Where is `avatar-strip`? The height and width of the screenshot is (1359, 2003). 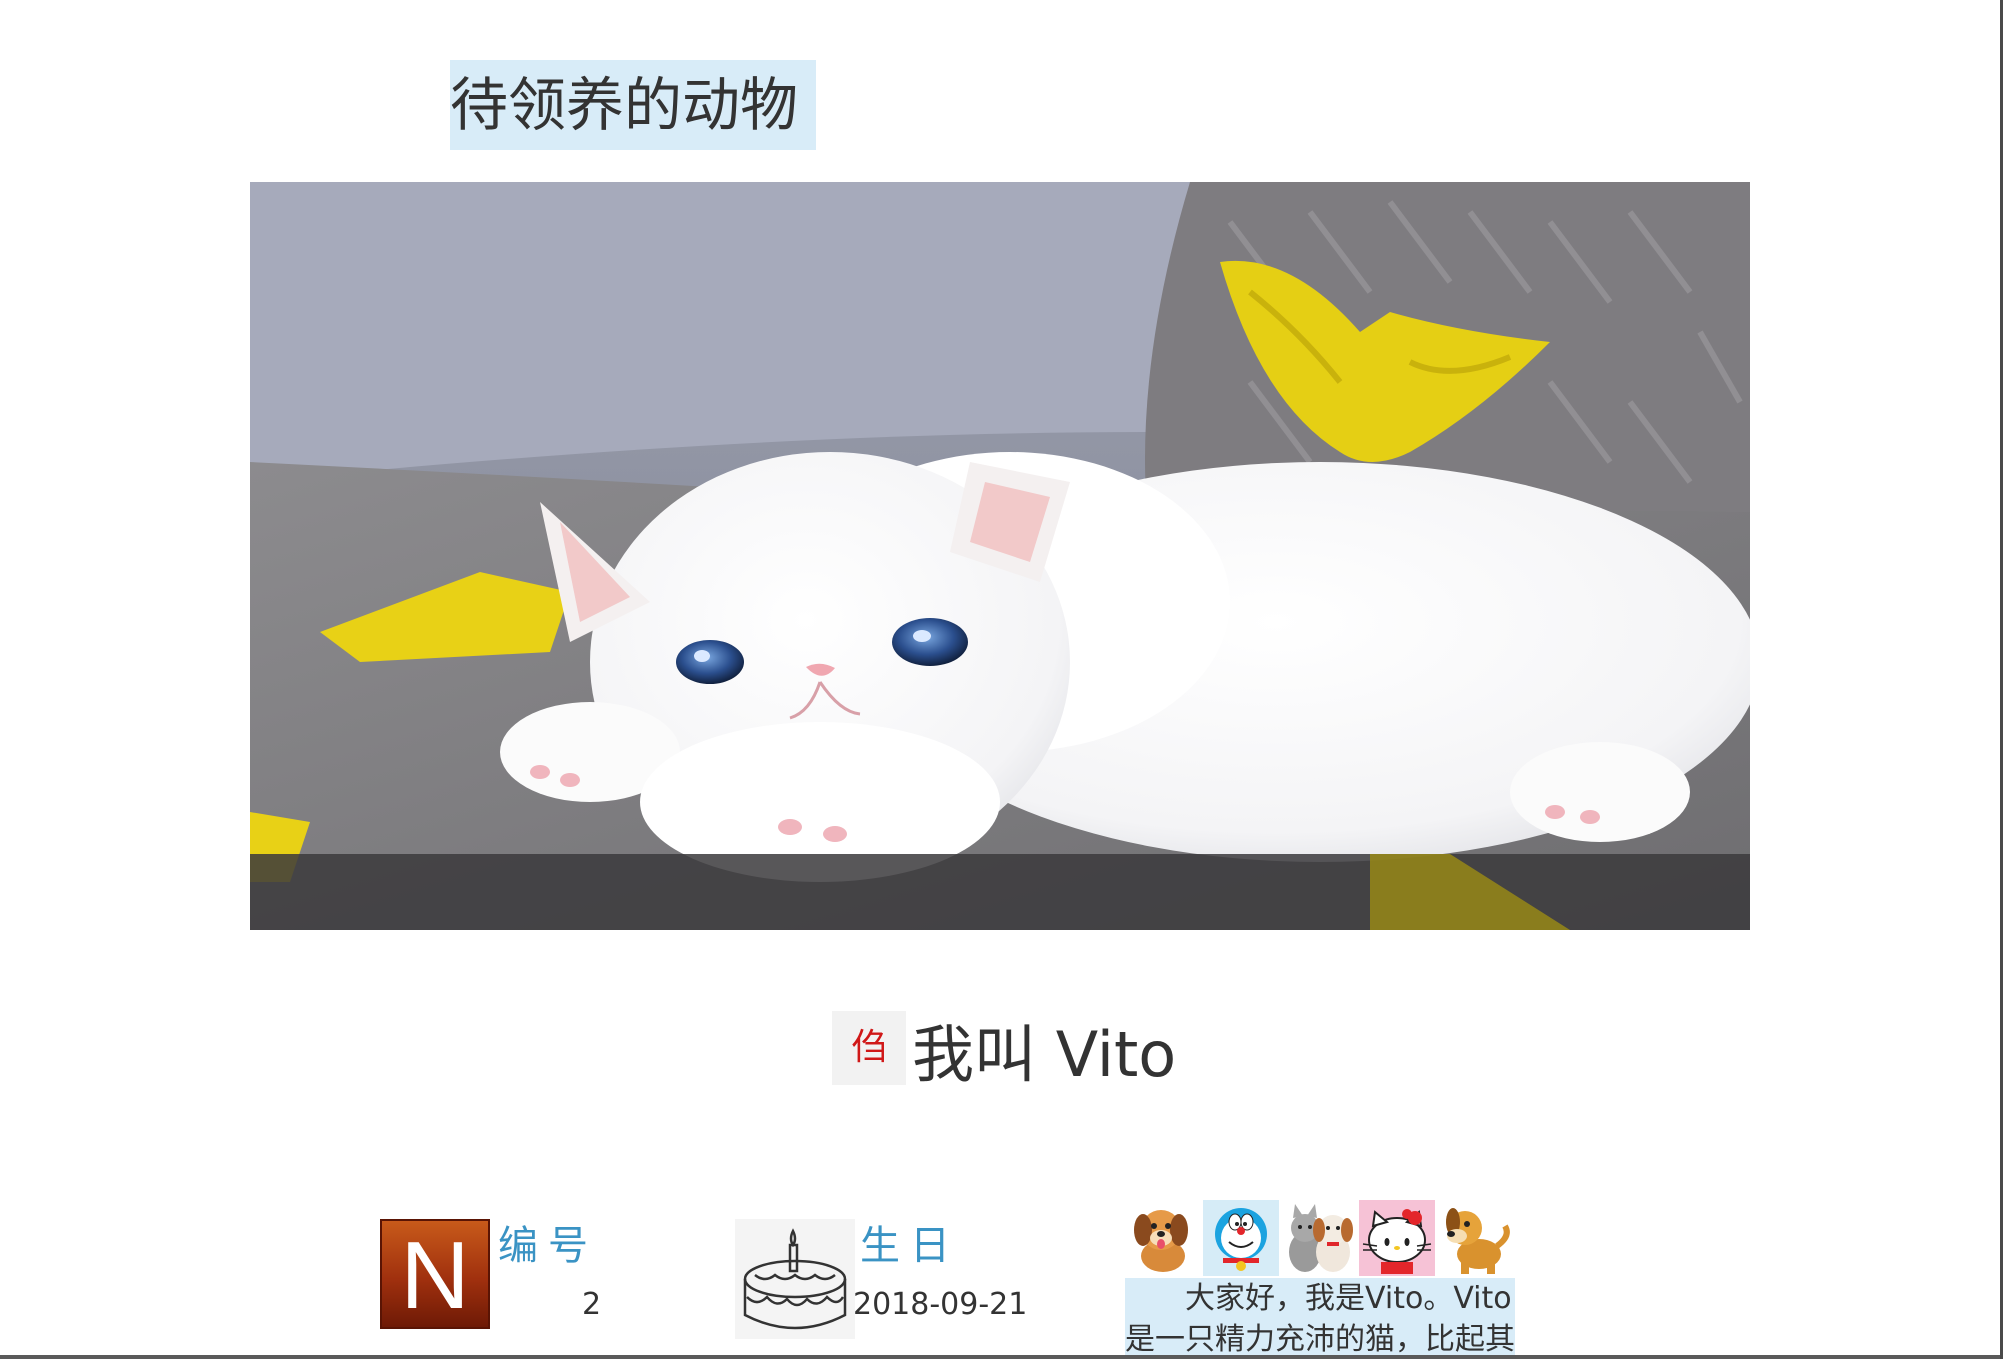 avatar-strip is located at coordinates (1319, 1238).